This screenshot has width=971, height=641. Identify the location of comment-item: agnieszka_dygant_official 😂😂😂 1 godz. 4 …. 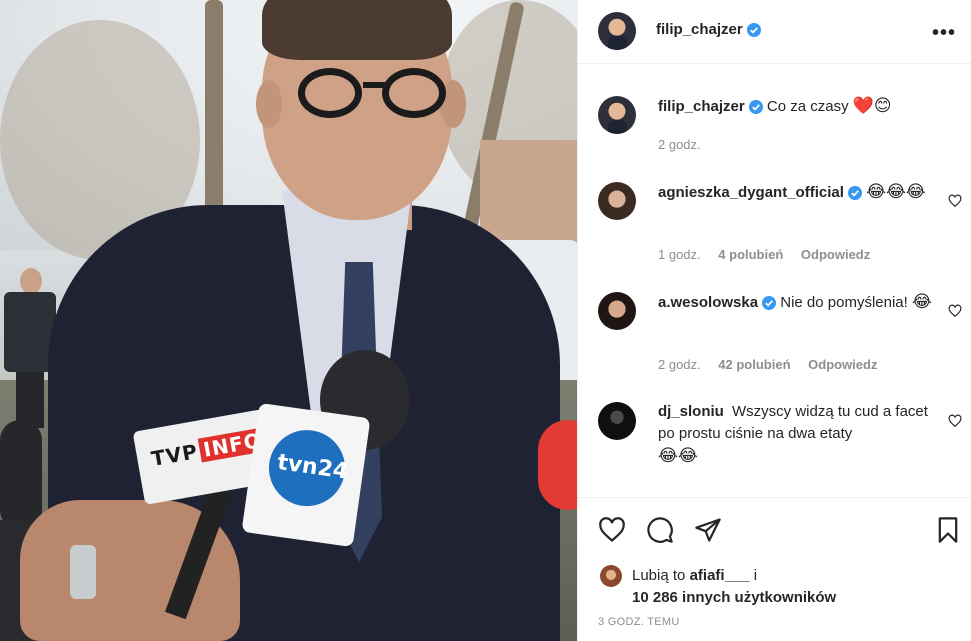
(774, 220).